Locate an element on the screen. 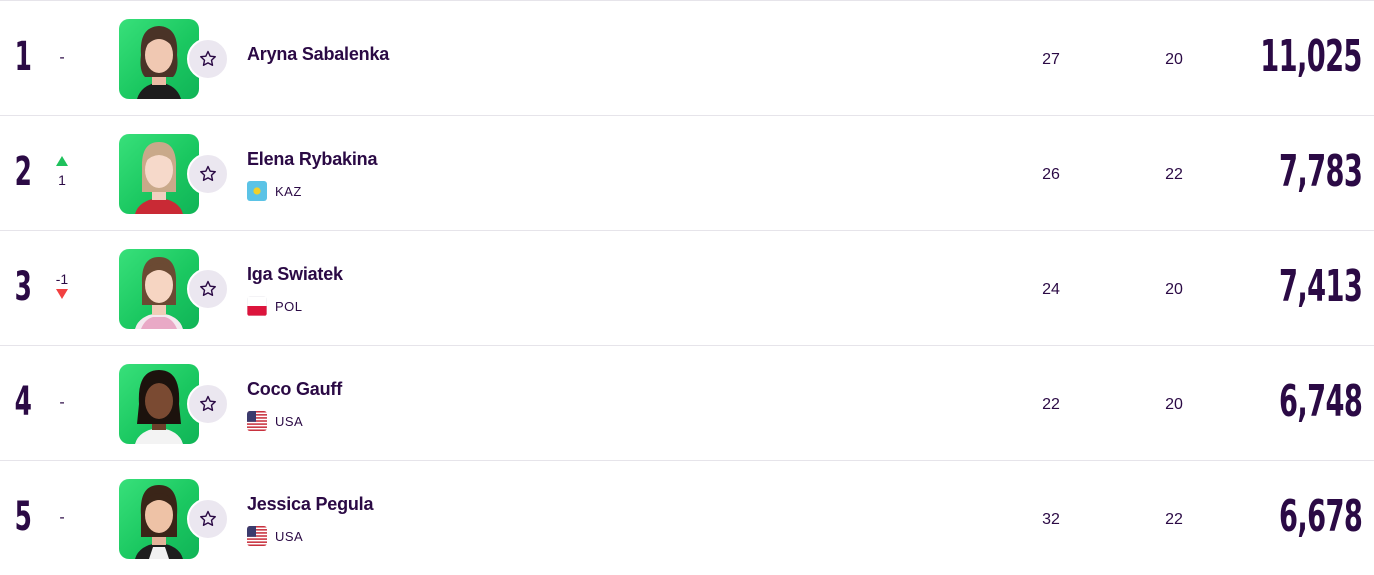  movement-value: 1 is located at coordinates (62, 180).